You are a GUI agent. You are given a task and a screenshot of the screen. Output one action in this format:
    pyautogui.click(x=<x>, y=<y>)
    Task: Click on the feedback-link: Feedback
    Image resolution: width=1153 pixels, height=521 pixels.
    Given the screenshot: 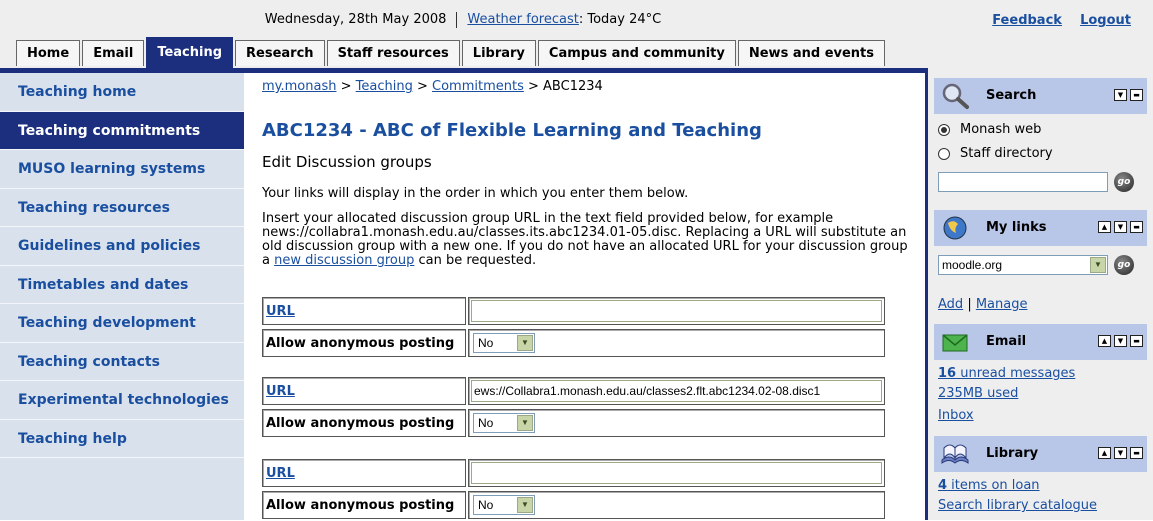 What is the action you would take?
    pyautogui.click(x=1027, y=20)
    